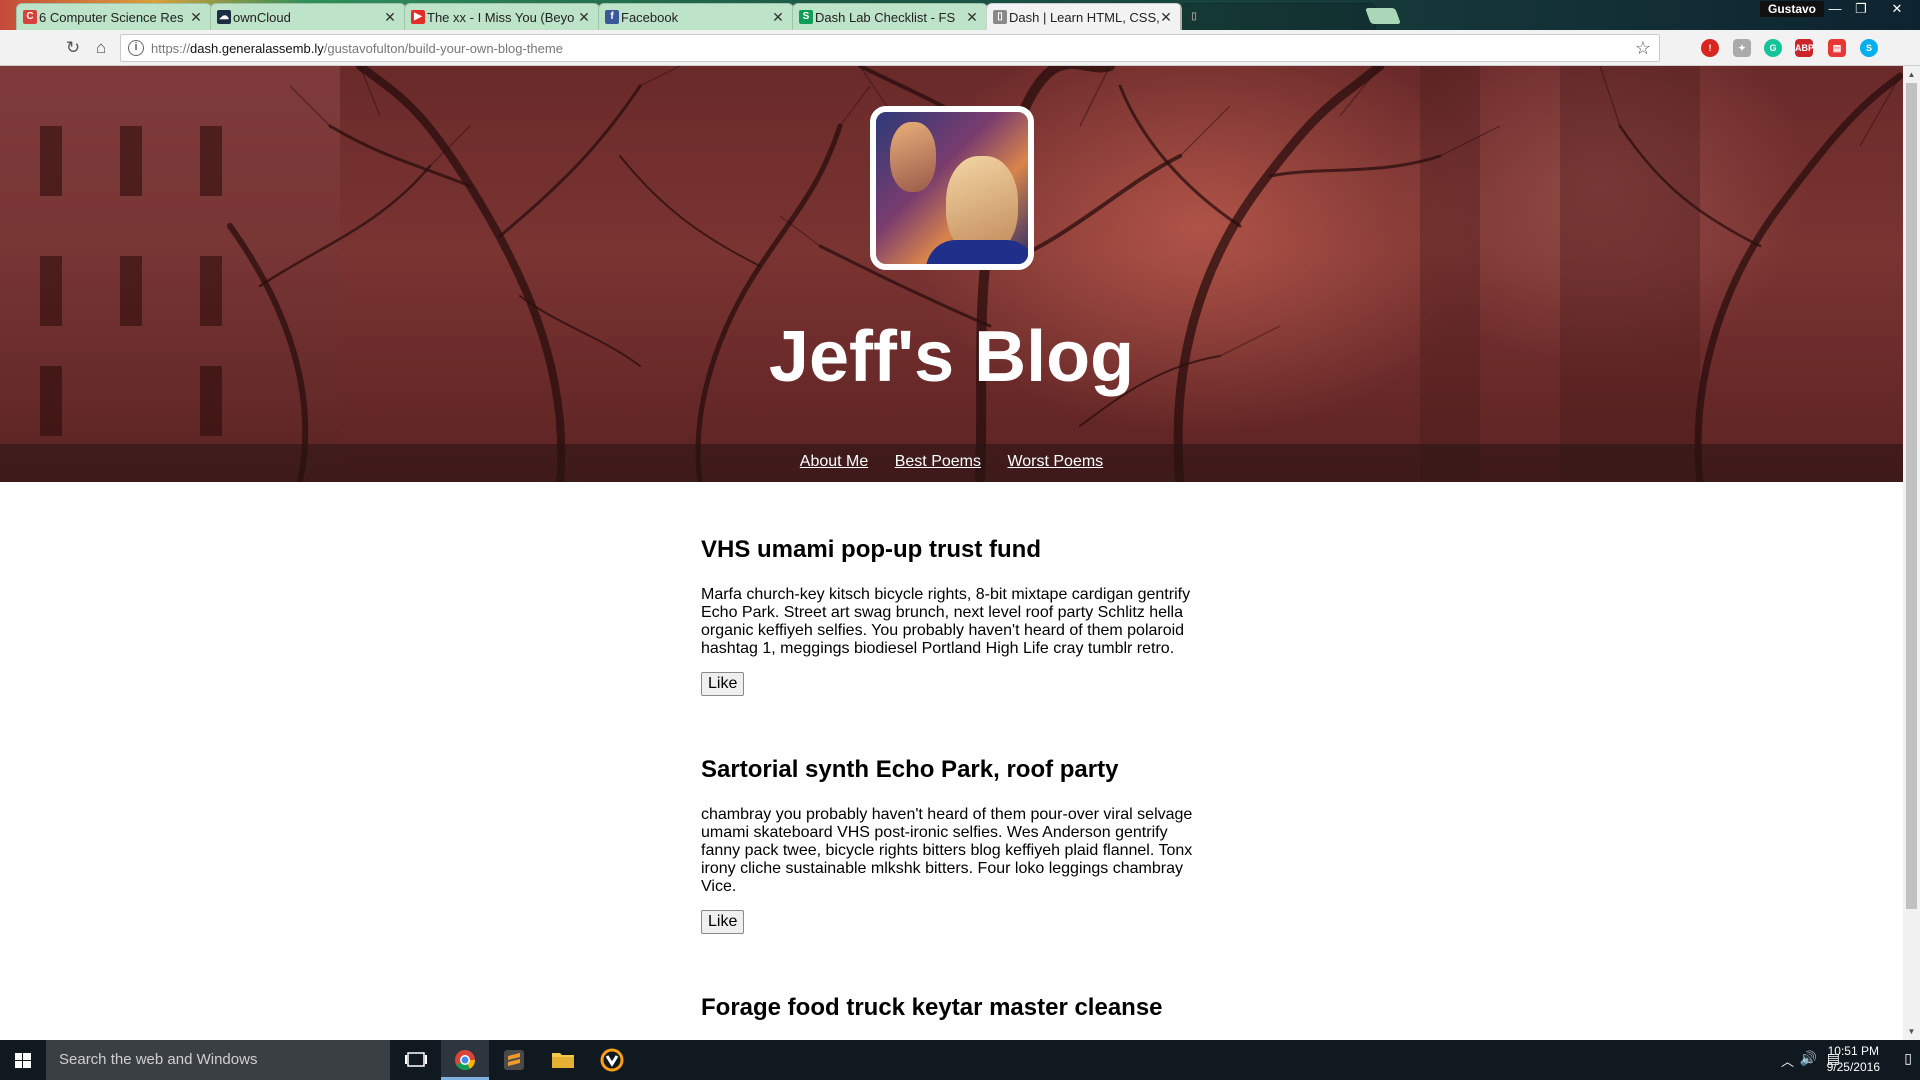  I want to click on tab-title: 6 Computer Science Res, so click(111, 17).